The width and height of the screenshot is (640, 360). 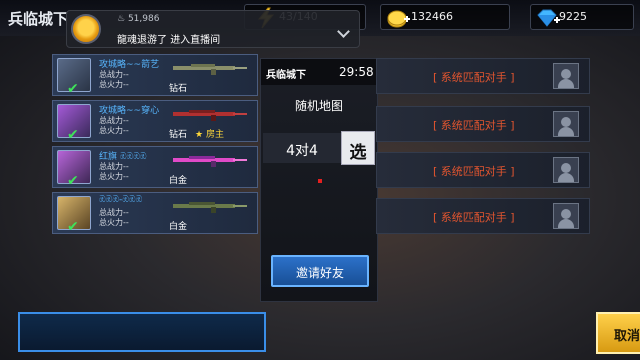 What do you see at coordinates (168, 38) in the screenshot?
I see `notification-message: 龍魂退游了 进入直播间` at bounding box center [168, 38].